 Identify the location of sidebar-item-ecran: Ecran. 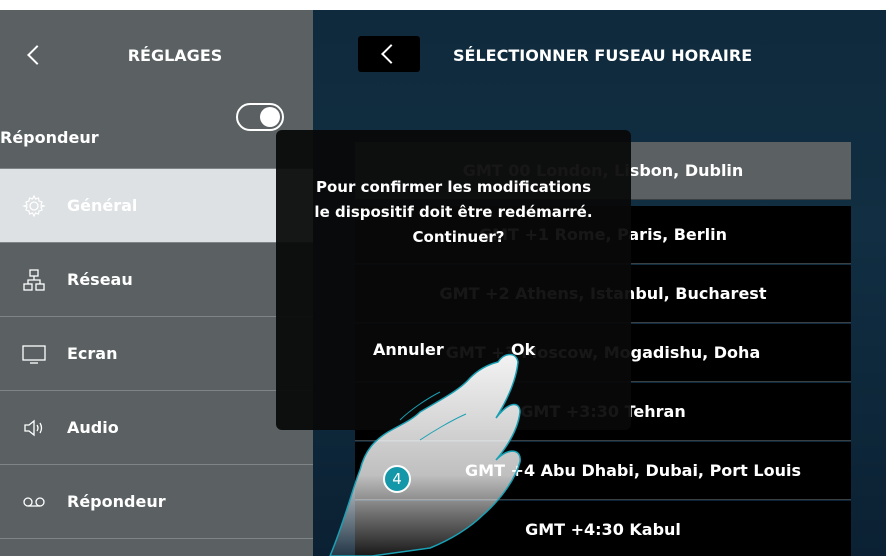
(156, 353).